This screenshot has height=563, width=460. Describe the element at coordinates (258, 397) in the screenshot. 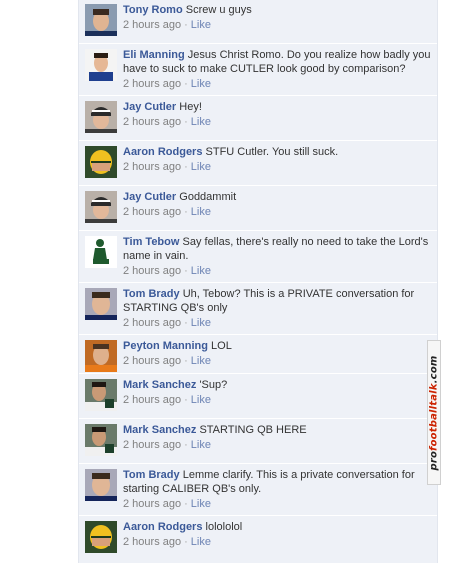

I see `comment-item: Mark Sanchez 'Sup? 2 hours ago · Like` at that location.